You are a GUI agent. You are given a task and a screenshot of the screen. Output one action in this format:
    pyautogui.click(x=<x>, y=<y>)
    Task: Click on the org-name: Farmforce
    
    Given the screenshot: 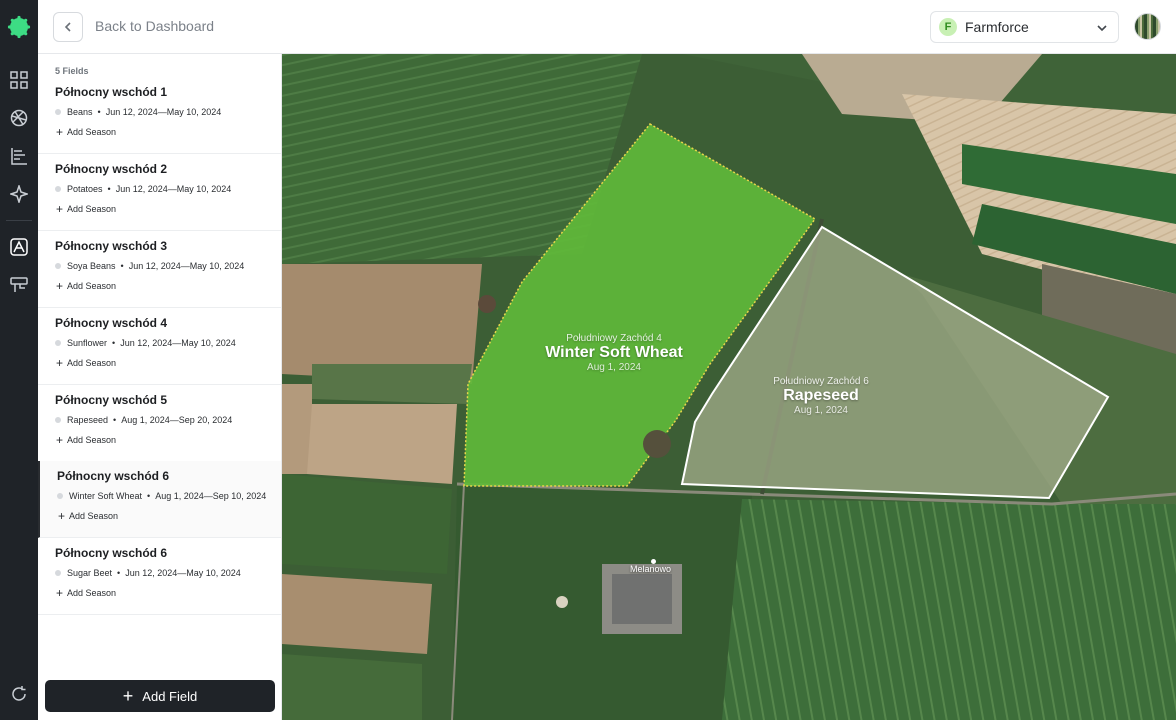 What is the action you would take?
    pyautogui.click(x=997, y=27)
    